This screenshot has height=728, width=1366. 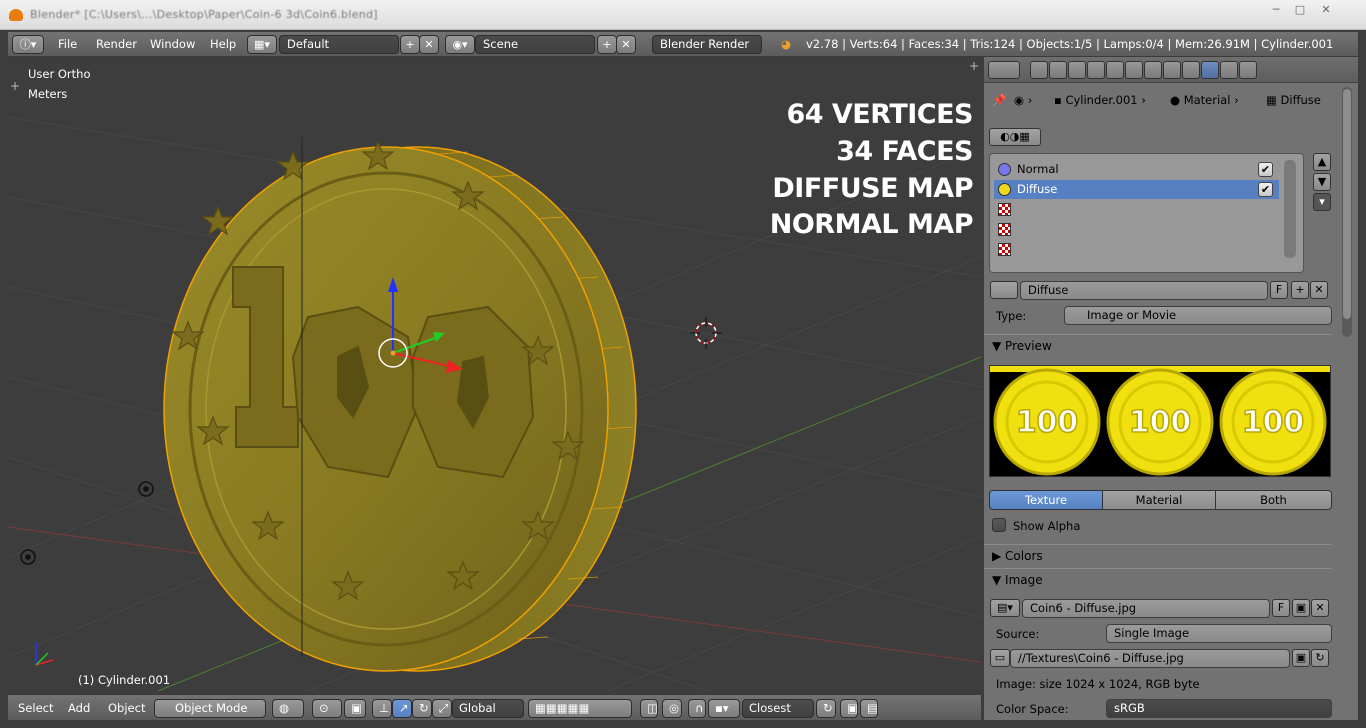 What do you see at coordinates (1158, 345) in the screenshot?
I see `preview-panel-header: ▼ Preview` at bounding box center [1158, 345].